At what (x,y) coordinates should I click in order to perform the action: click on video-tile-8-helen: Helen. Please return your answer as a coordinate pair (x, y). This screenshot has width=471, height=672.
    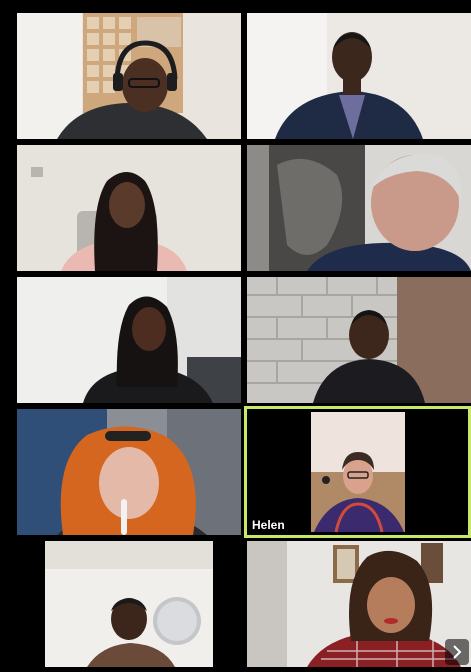
    Looking at the image, I should click on (357, 472).